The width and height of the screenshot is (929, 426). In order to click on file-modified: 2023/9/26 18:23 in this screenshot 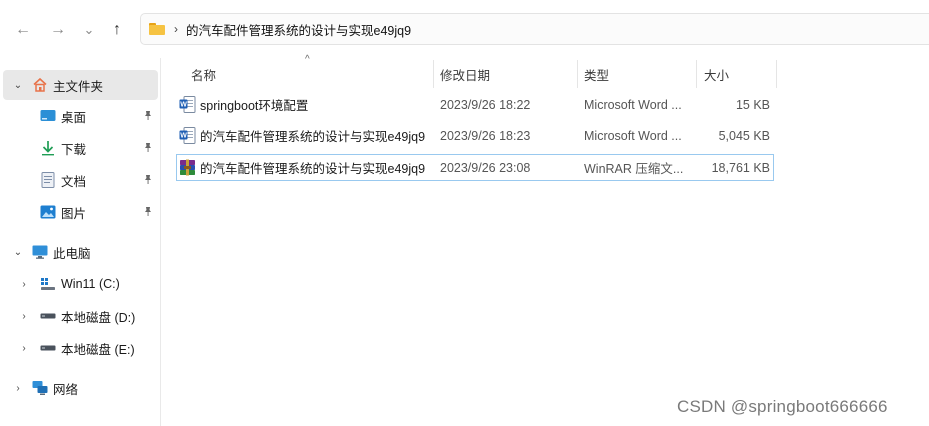, I will do `click(485, 135)`.